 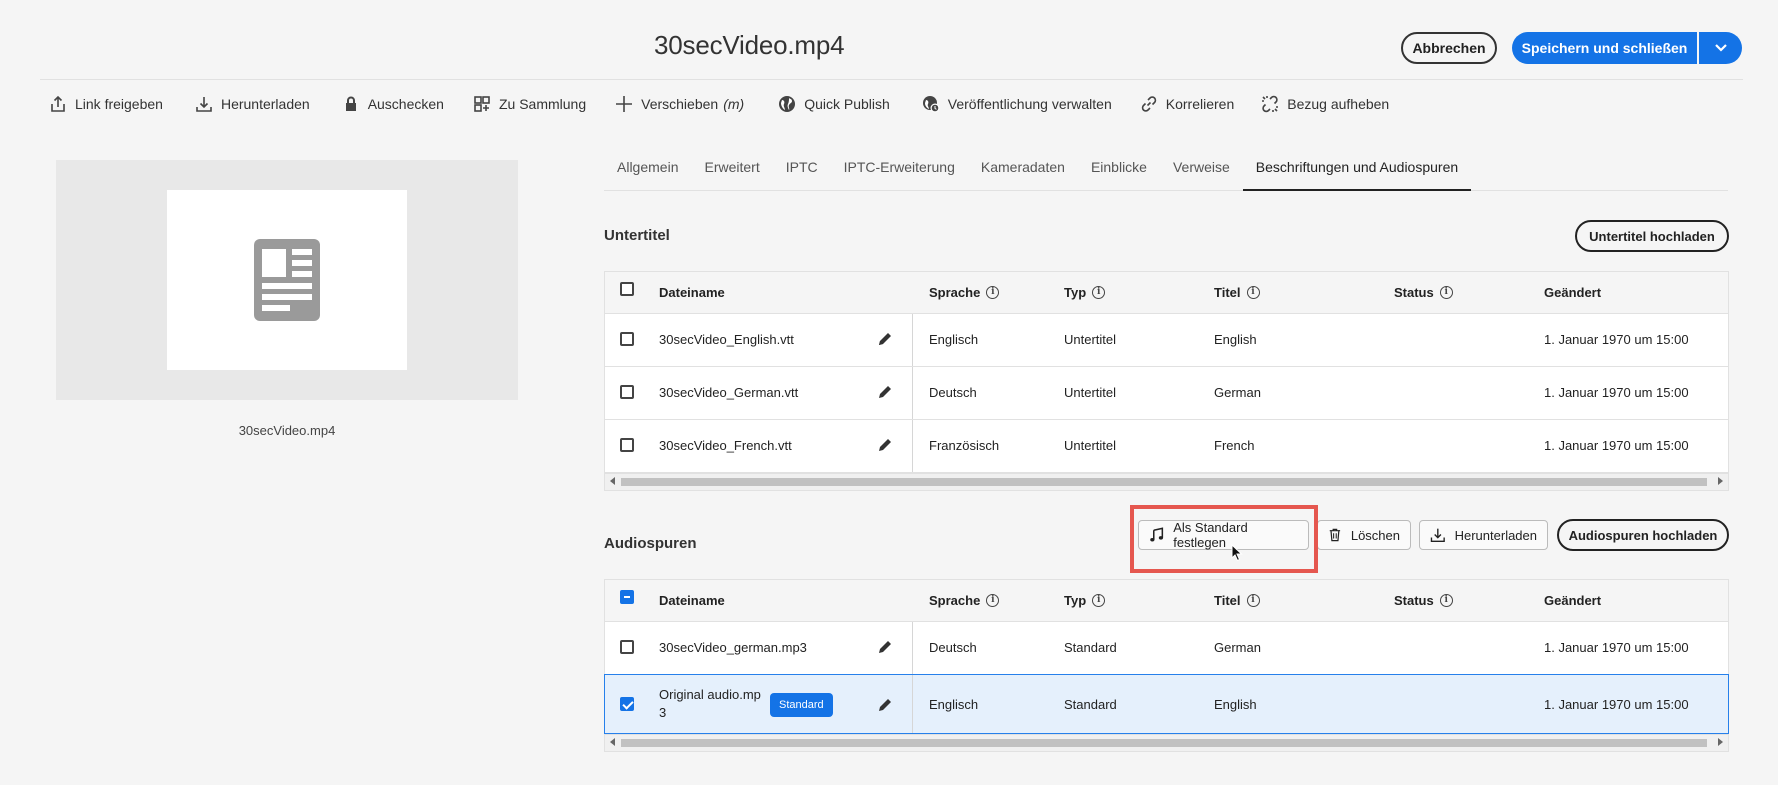 I want to click on download-audio-button: Herunterladen, so click(x=1483, y=535).